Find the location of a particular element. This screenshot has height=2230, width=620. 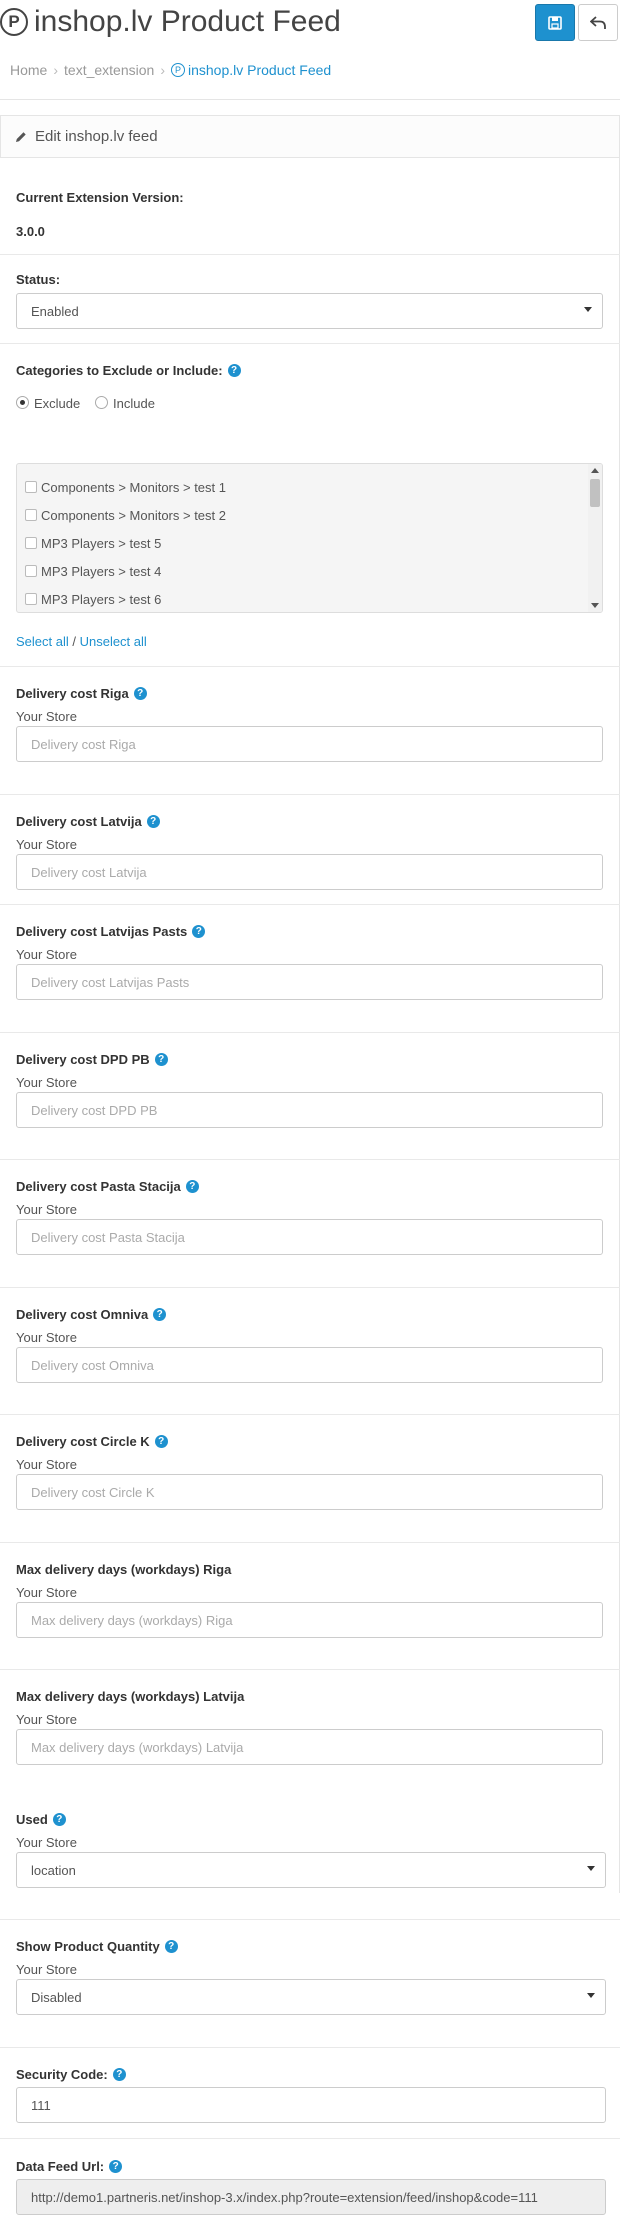

save-icon is located at coordinates (555, 22).